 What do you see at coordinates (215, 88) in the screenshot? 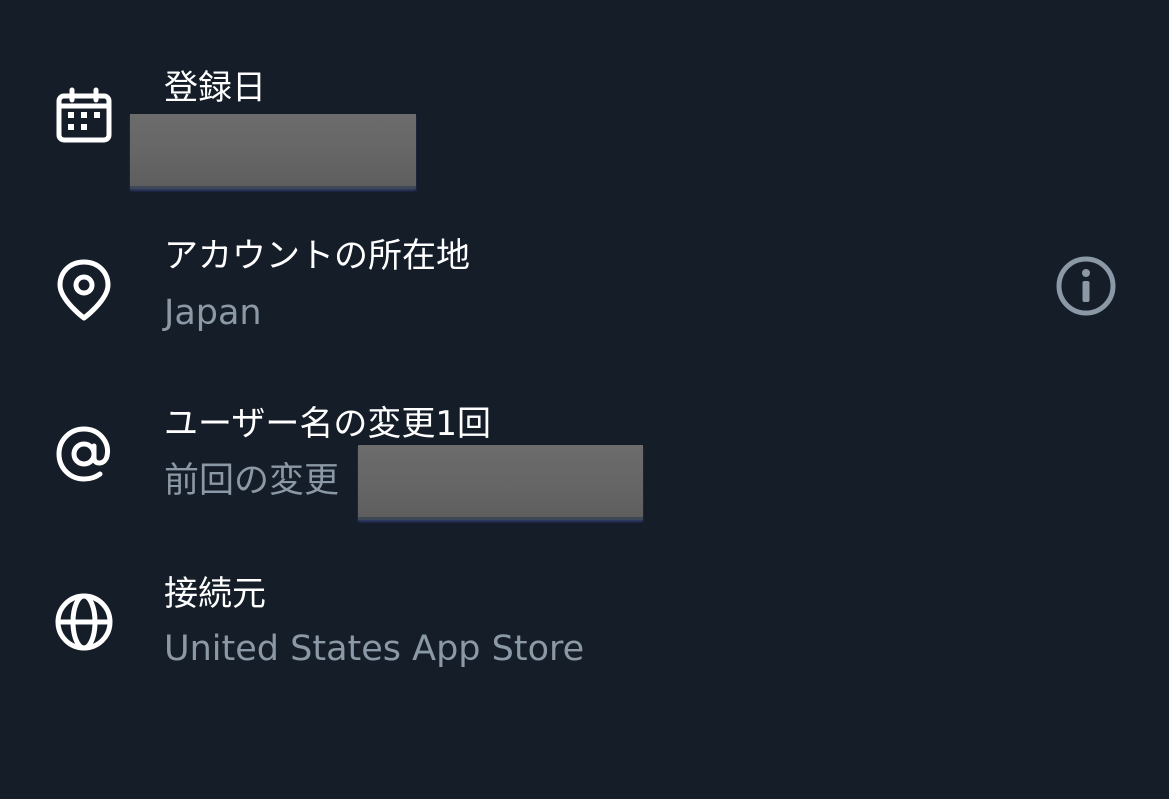
I see `registration-date-label: 登録日` at bounding box center [215, 88].